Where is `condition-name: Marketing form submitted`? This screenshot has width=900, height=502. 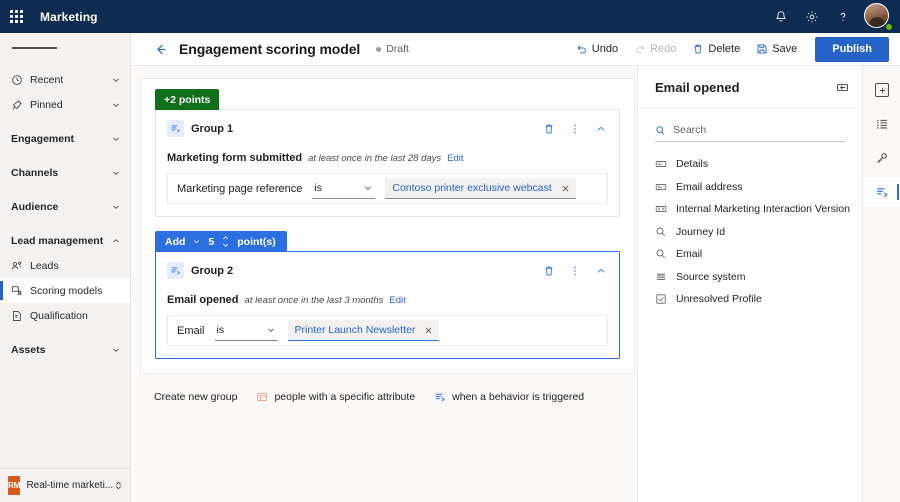
condition-name: Marketing form submitted is located at coordinates (235, 158).